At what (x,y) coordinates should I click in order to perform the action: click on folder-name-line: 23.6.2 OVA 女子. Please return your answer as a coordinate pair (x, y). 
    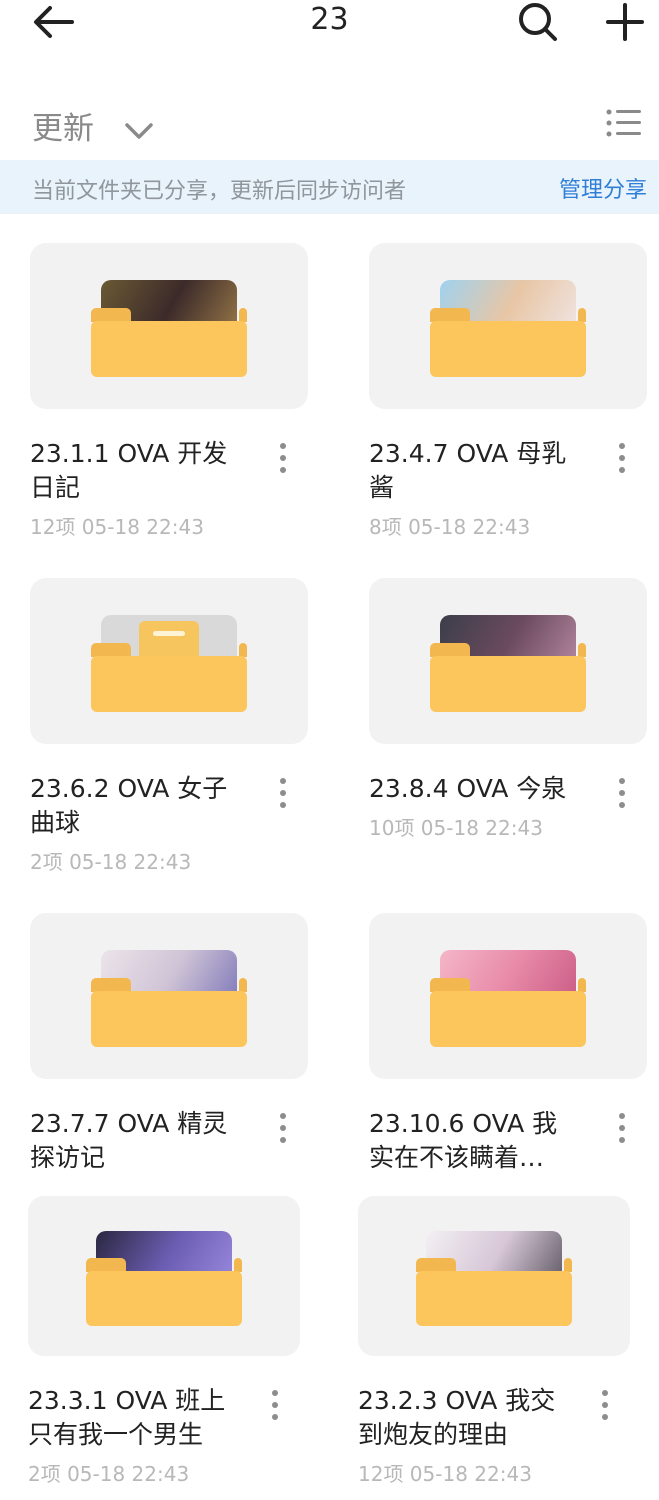
    Looking at the image, I should click on (129, 788).